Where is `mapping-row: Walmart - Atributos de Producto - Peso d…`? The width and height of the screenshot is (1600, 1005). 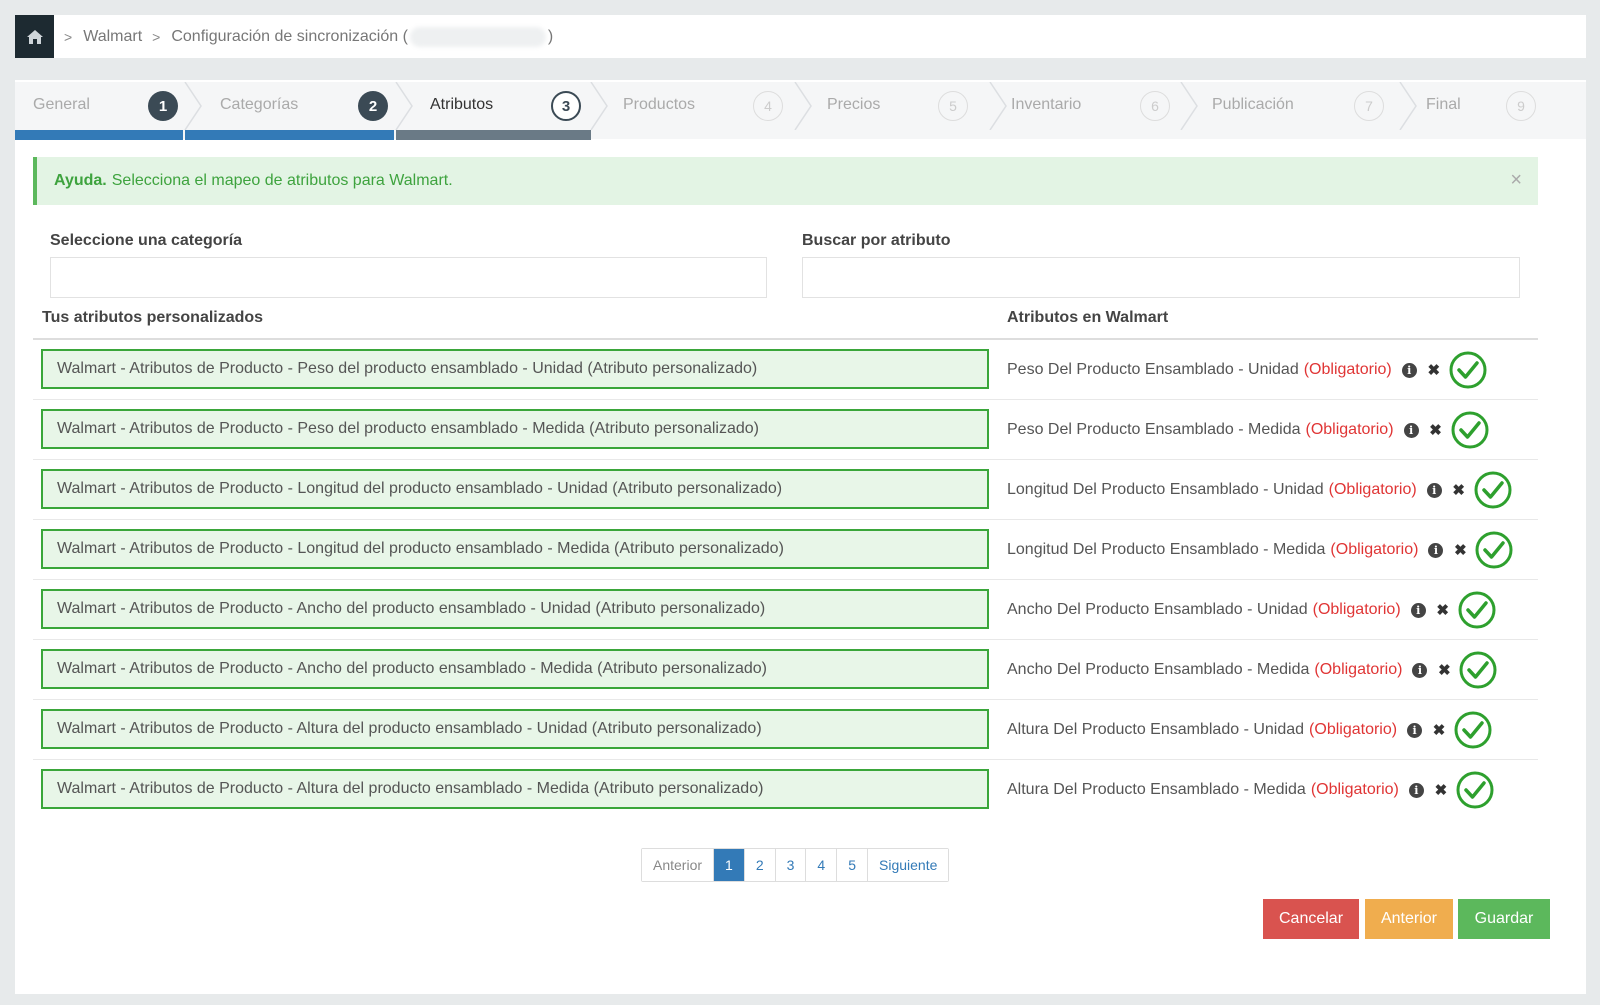 mapping-row: Walmart - Atributos de Producto - Peso d… is located at coordinates (785, 430).